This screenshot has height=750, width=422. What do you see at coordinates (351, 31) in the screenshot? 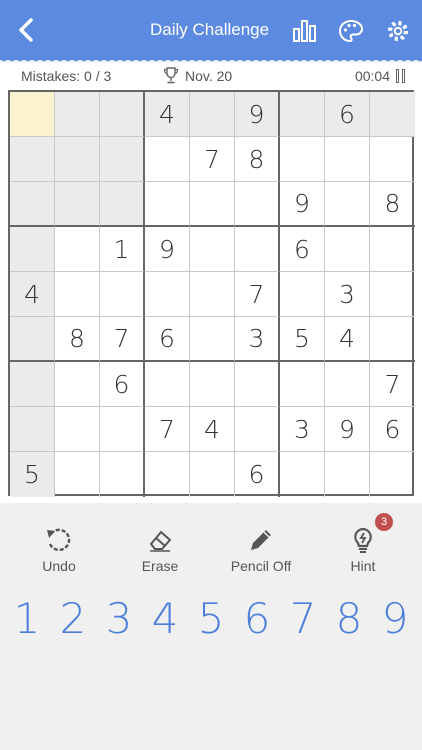
I see `theme-button` at bounding box center [351, 31].